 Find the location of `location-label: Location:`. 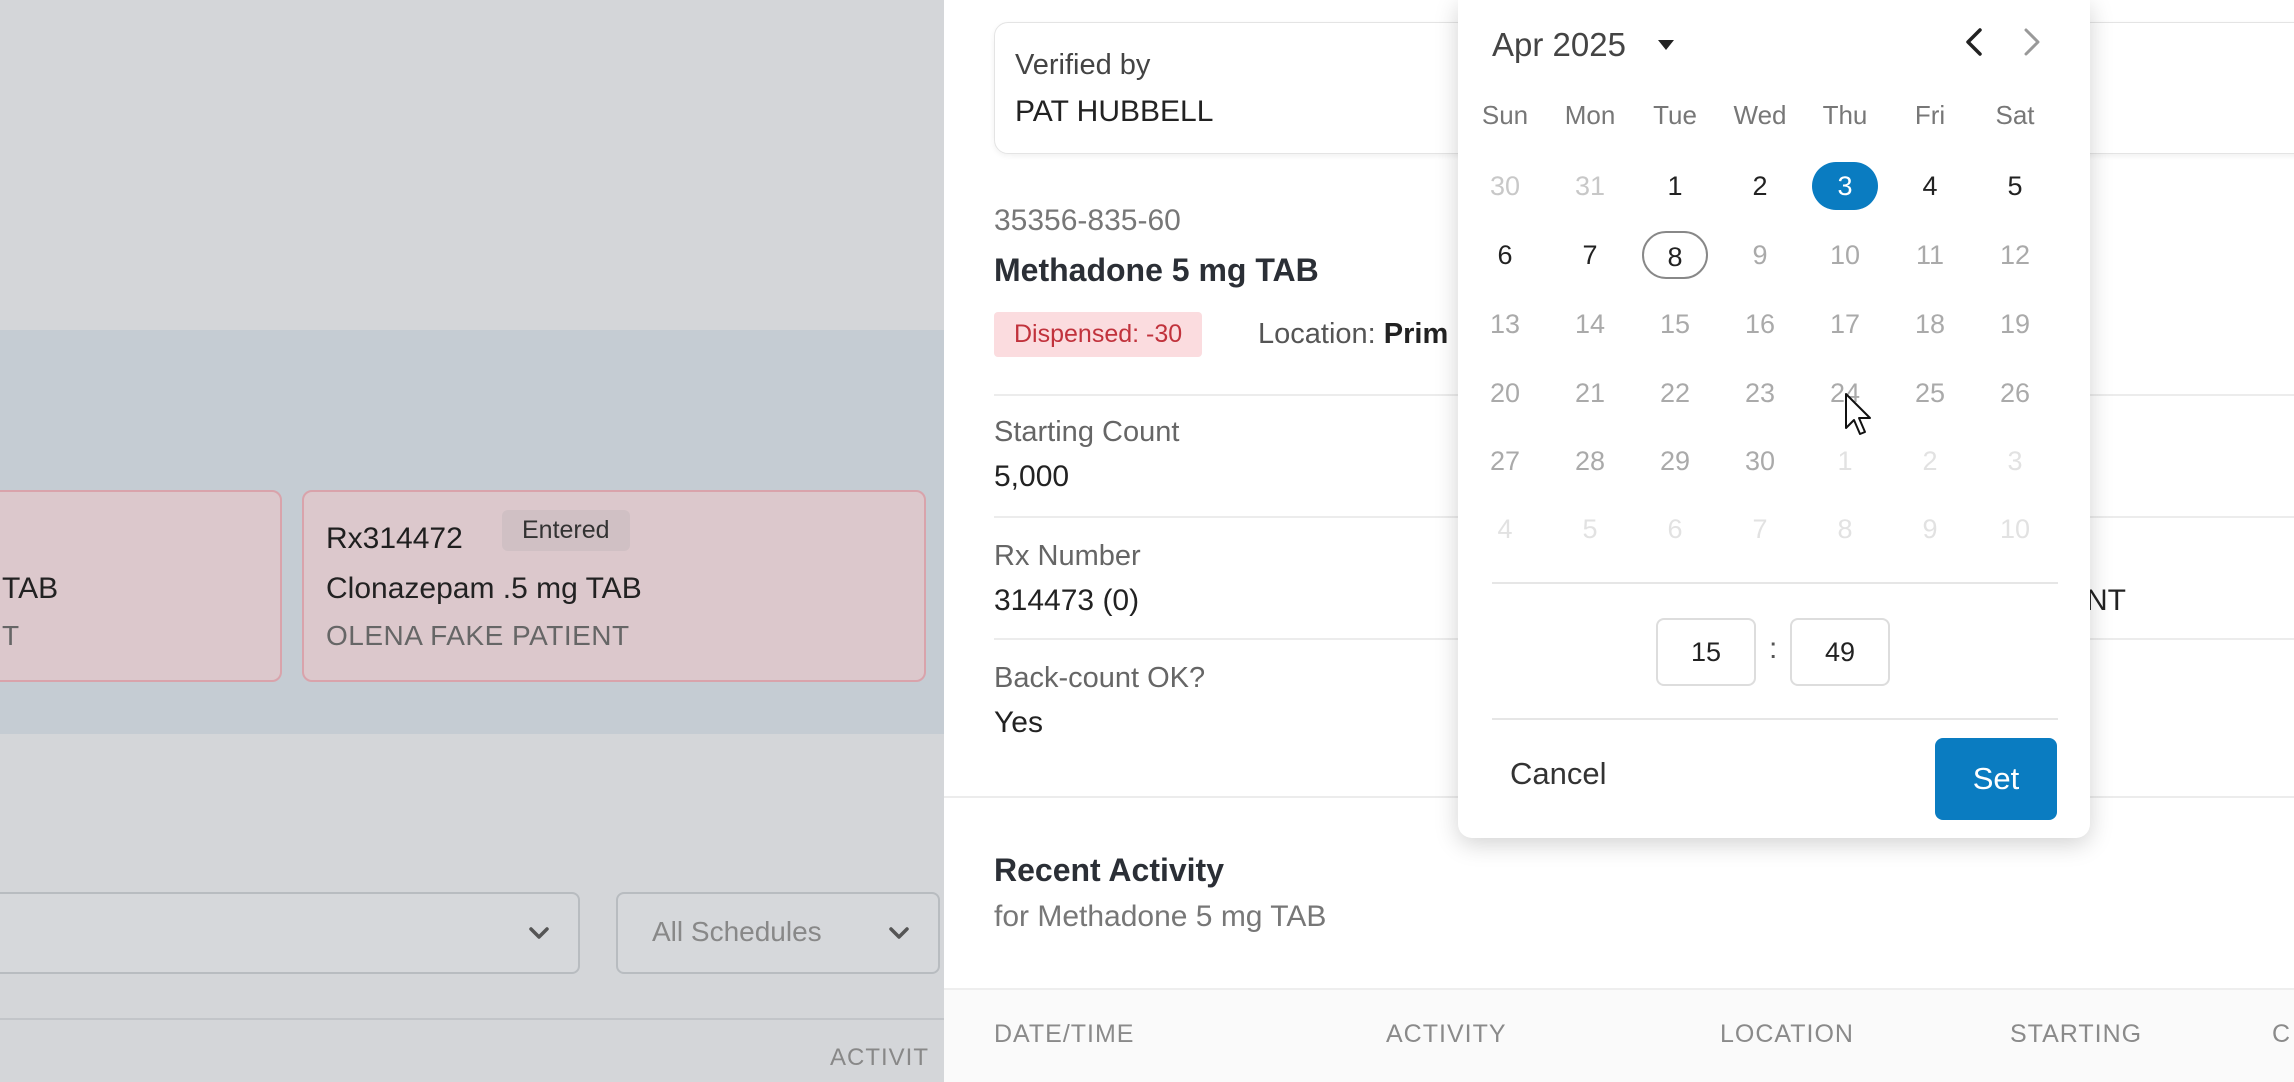

location-label: Location: is located at coordinates (1317, 334).